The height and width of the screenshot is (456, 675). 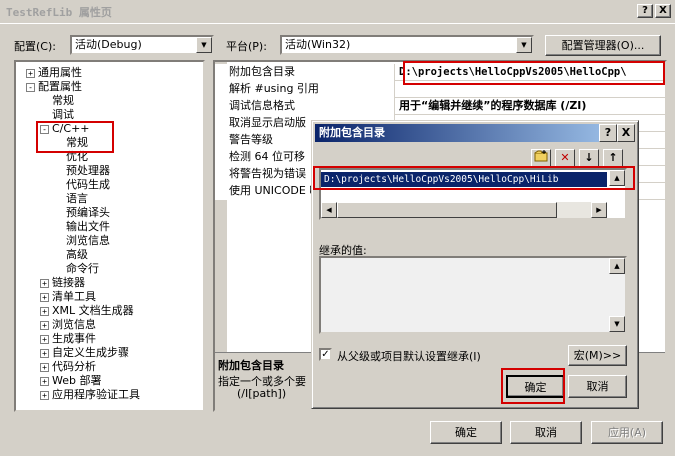 I want to click on property-name: 解析 #using 引用, so click(x=305, y=89).